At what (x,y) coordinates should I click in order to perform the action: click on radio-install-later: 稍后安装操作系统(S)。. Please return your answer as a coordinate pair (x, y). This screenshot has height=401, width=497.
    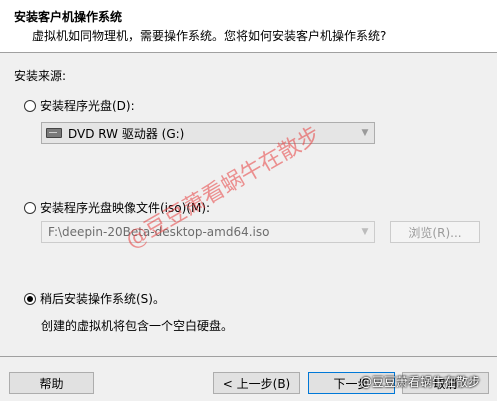
    Looking at the image, I should click on (94, 298).